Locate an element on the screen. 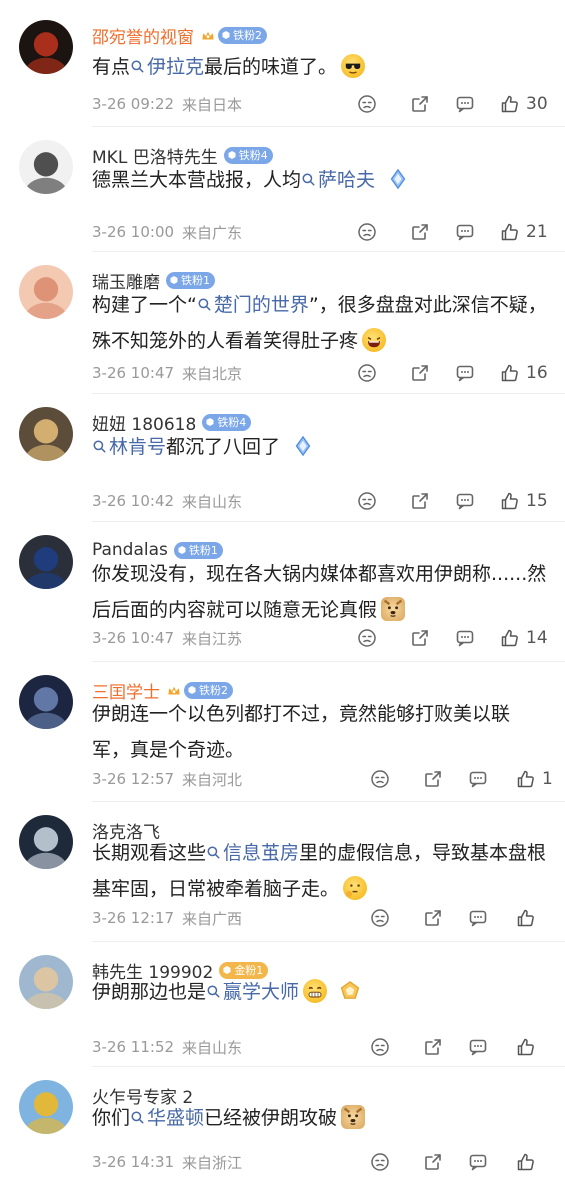  comment-meta: 3-26 10:47 来自江苏 is located at coordinates (167, 638).